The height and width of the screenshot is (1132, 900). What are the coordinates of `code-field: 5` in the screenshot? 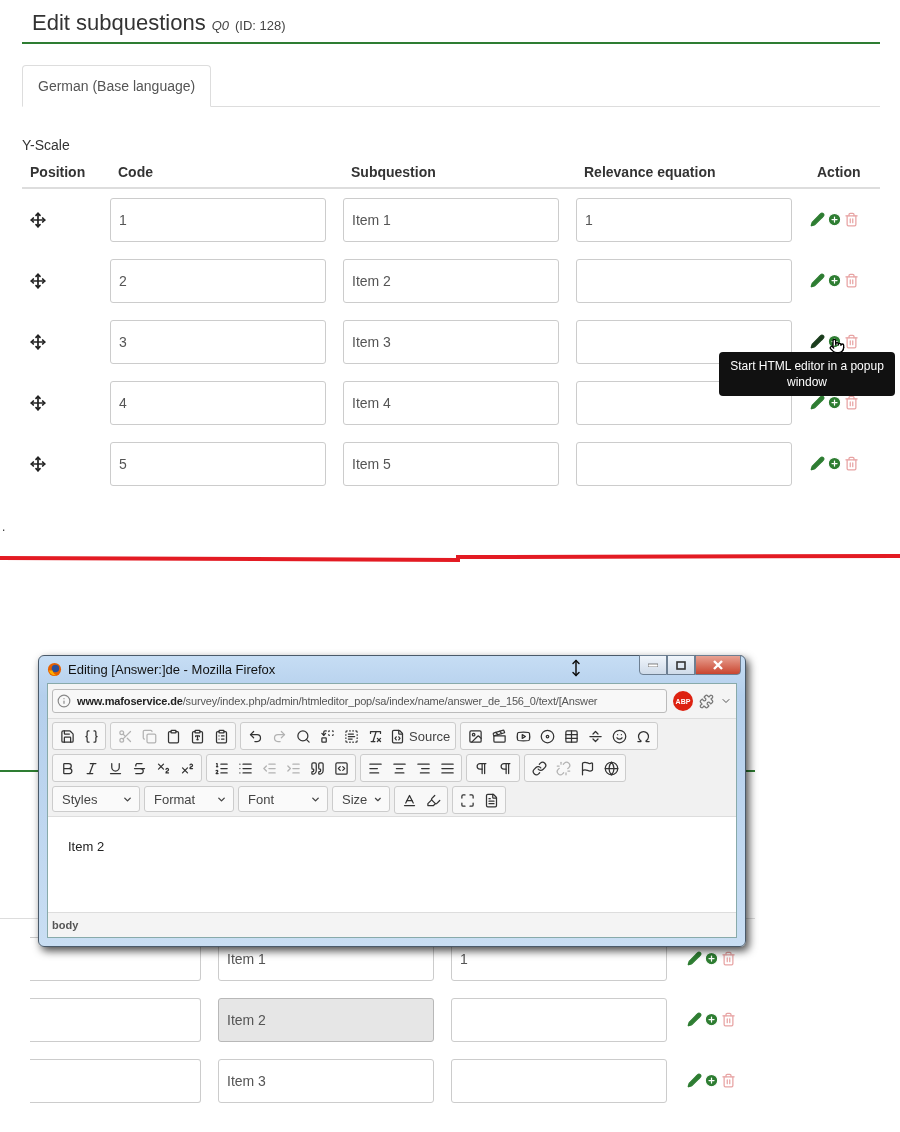 It's located at (218, 463).